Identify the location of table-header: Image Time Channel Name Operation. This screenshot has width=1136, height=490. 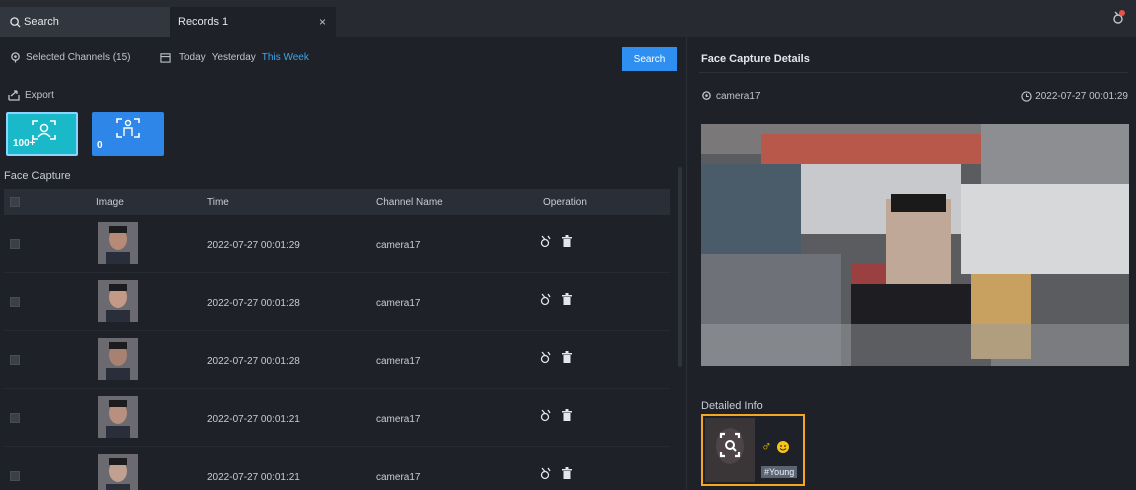
(337, 202).